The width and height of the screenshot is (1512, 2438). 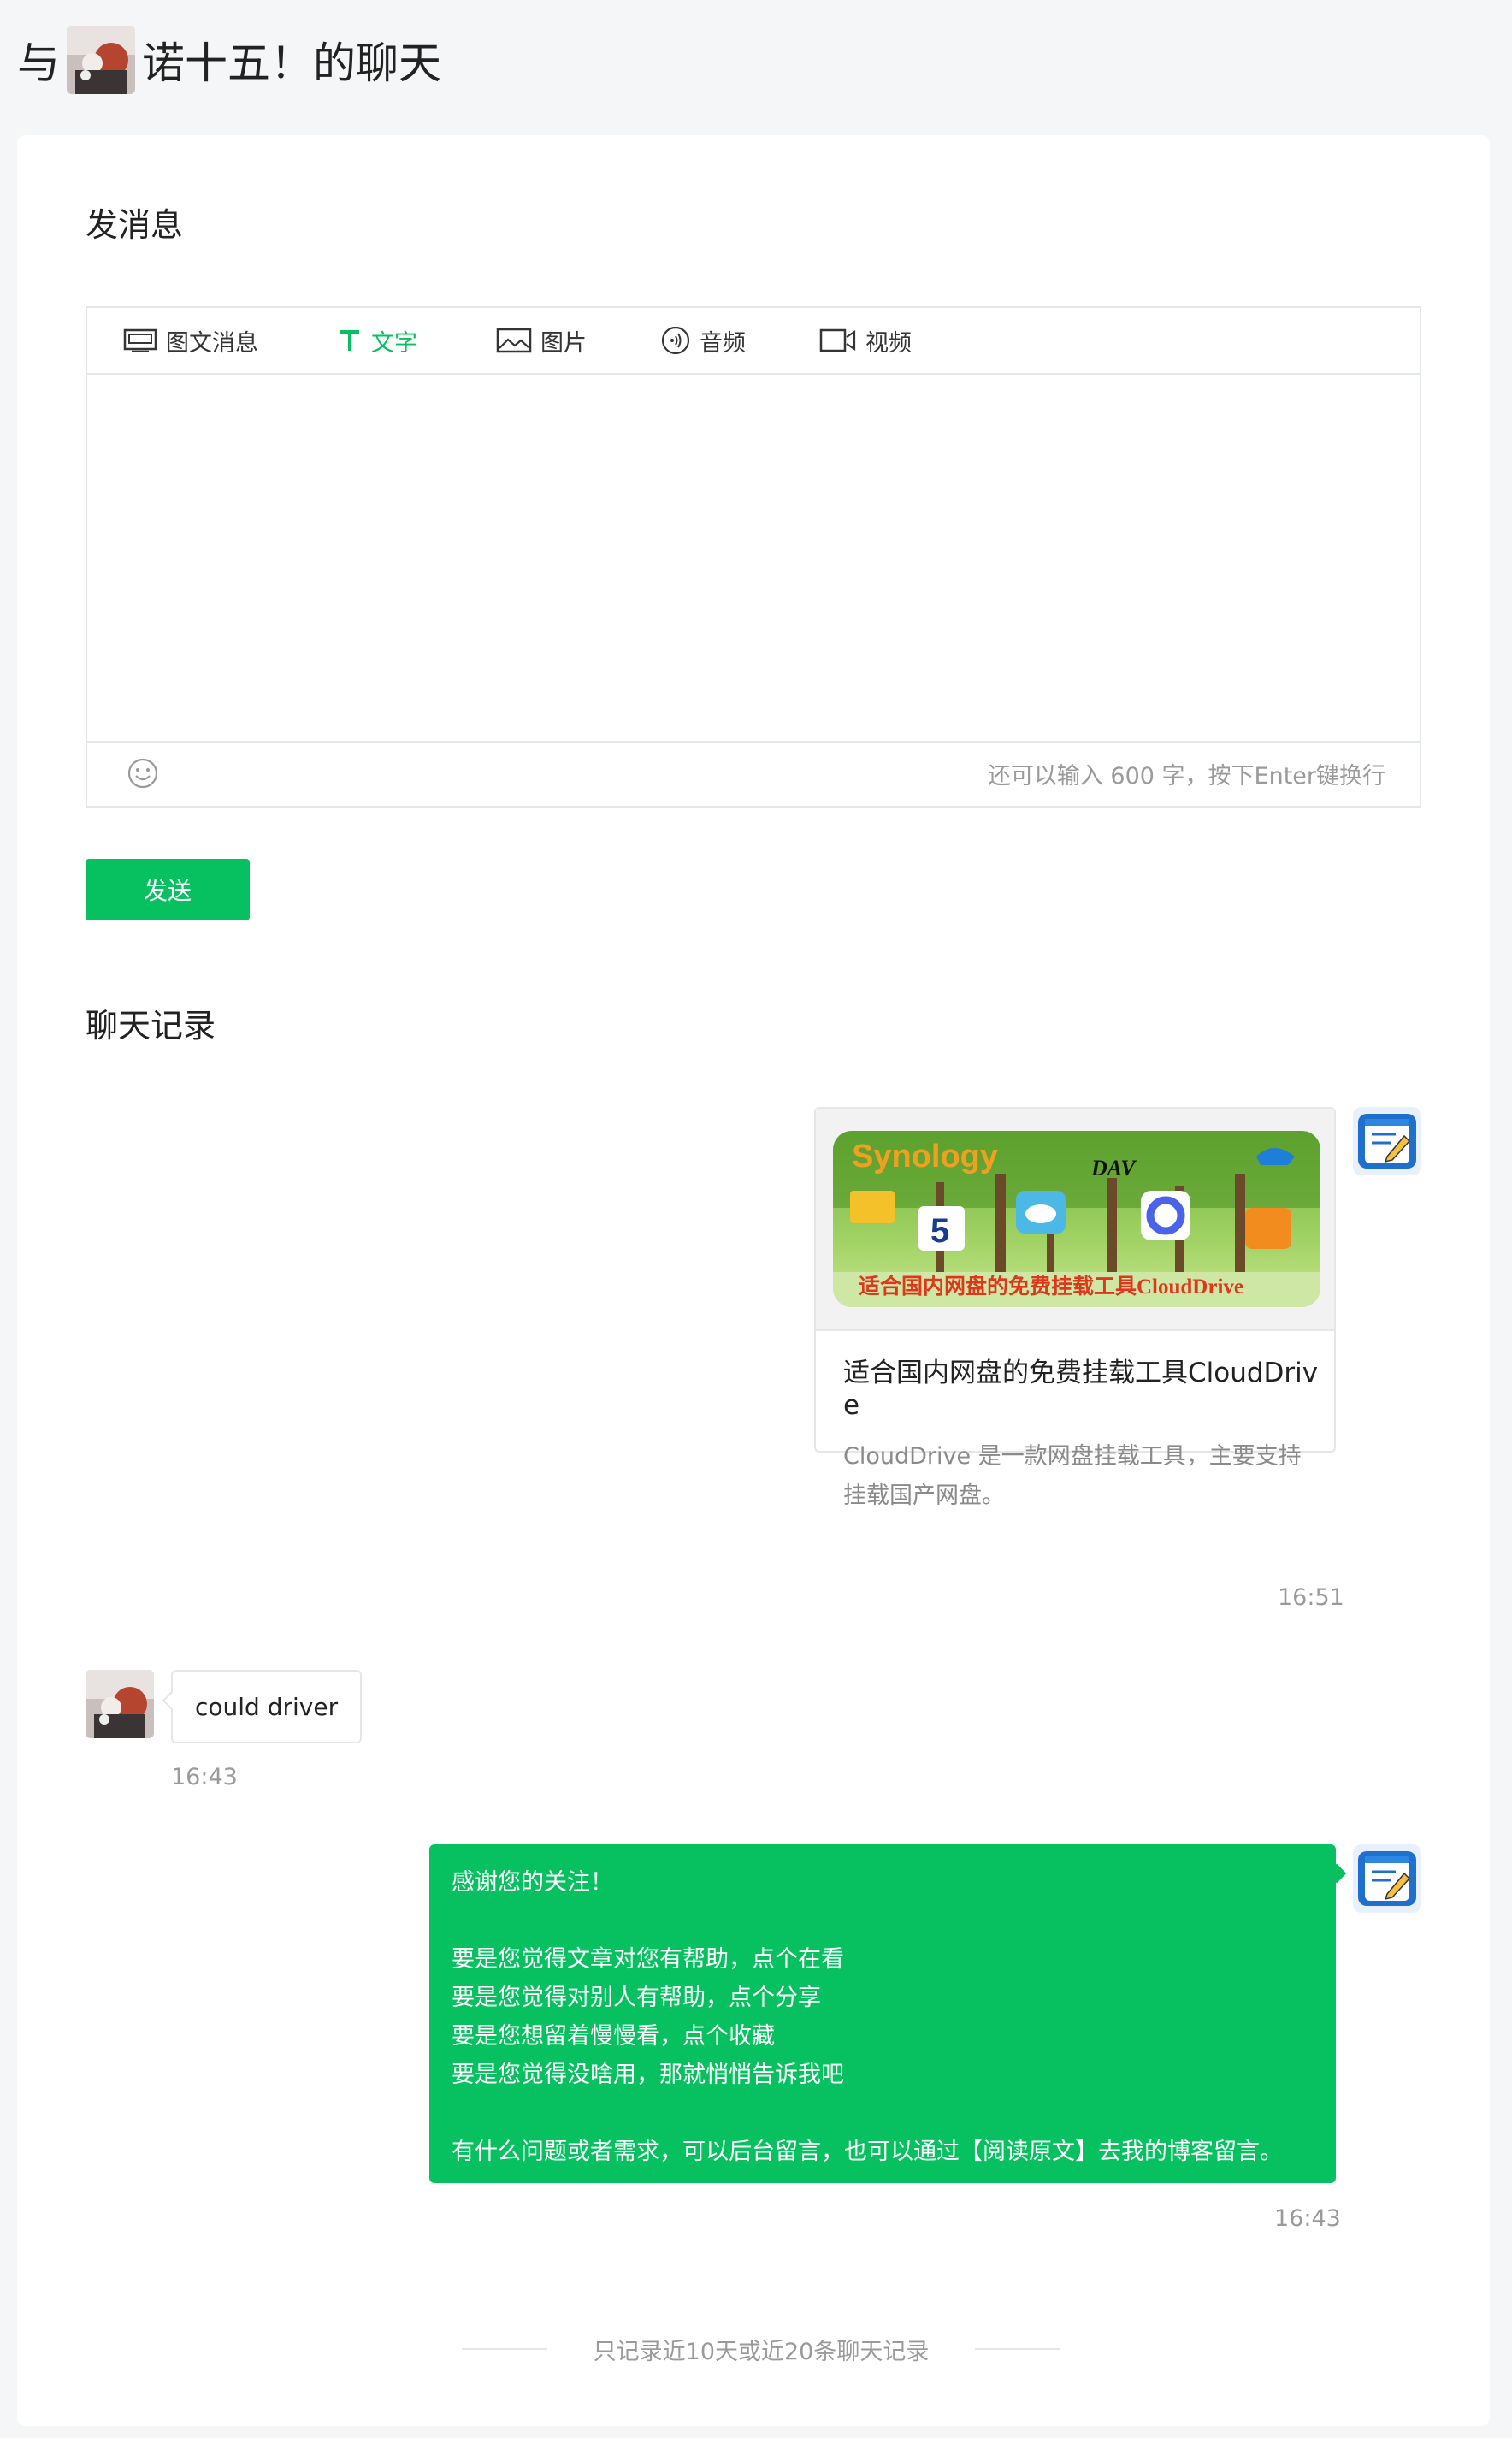 I want to click on tab-news-label: 图文消息, so click(x=212, y=343).